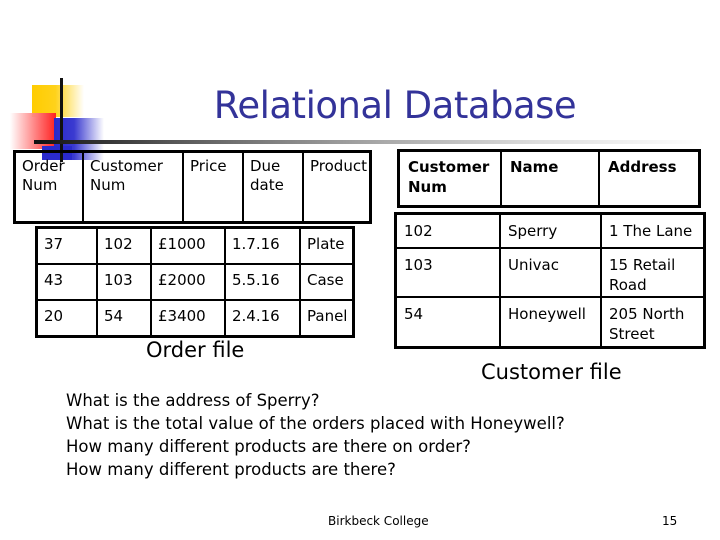 The width and height of the screenshot is (720, 540). Describe the element at coordinates (551, 372) in the screenshot. I see `customer-file-caption: Customer file` at that location.